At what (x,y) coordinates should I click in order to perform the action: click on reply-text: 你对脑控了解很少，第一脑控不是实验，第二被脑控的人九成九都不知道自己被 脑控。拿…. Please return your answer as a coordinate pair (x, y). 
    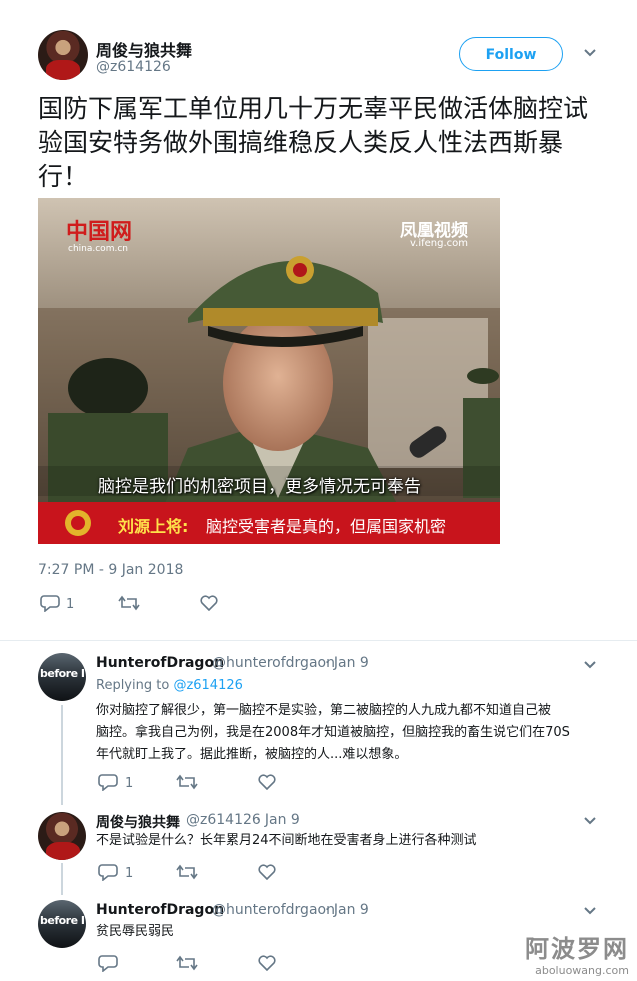
    Looking at the image, I should click on (351, 733).